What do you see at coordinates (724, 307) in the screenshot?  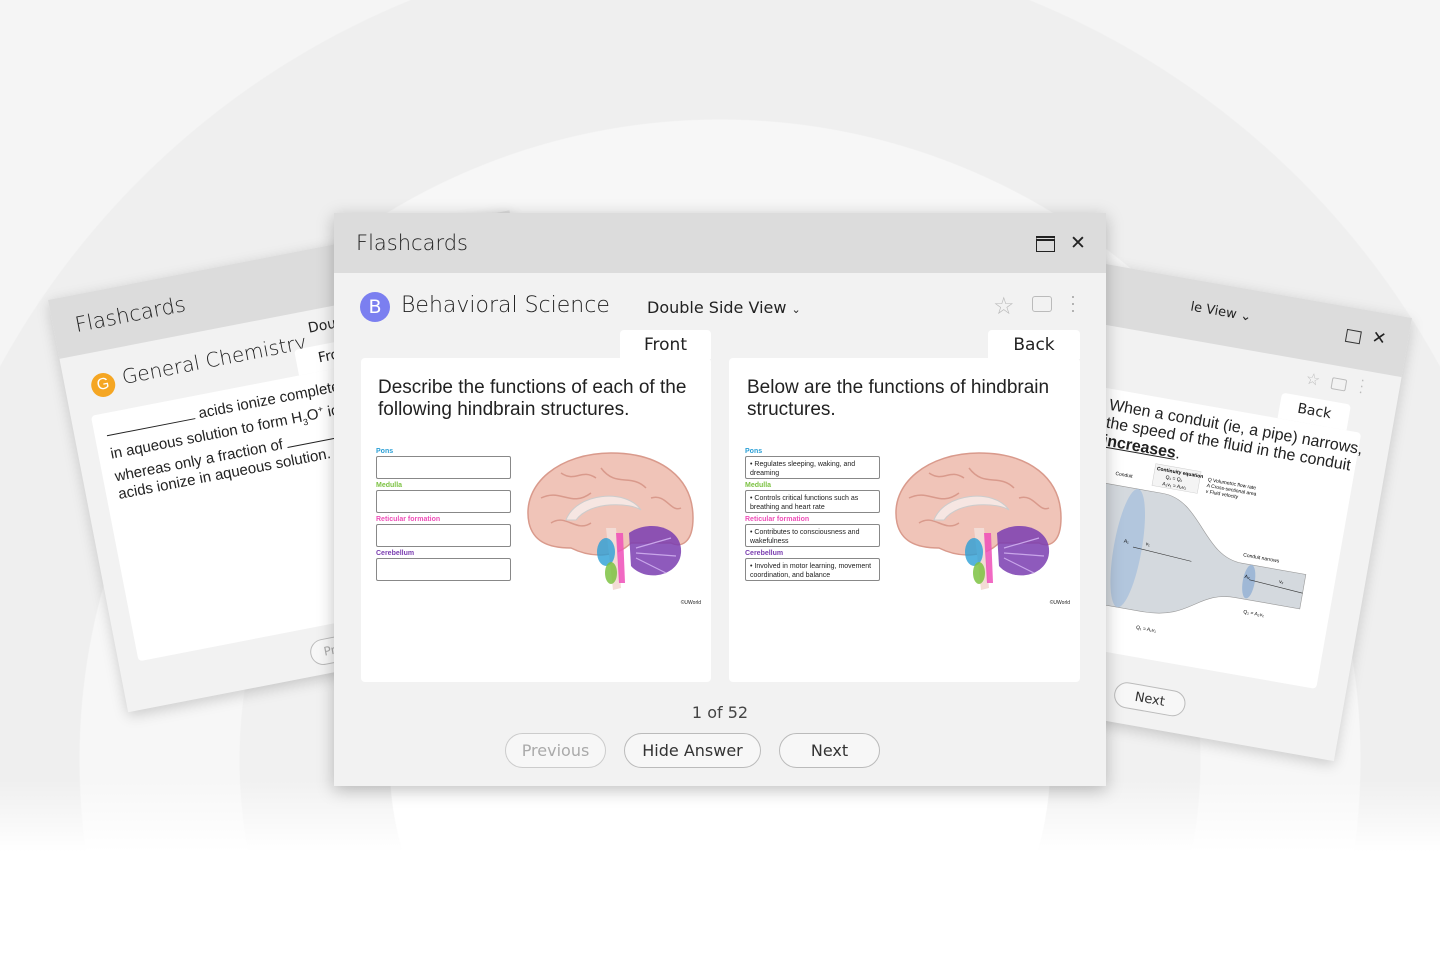 I see `view-mode-dropdown: Double Side View ⌄` at bounding box center [724, 307].